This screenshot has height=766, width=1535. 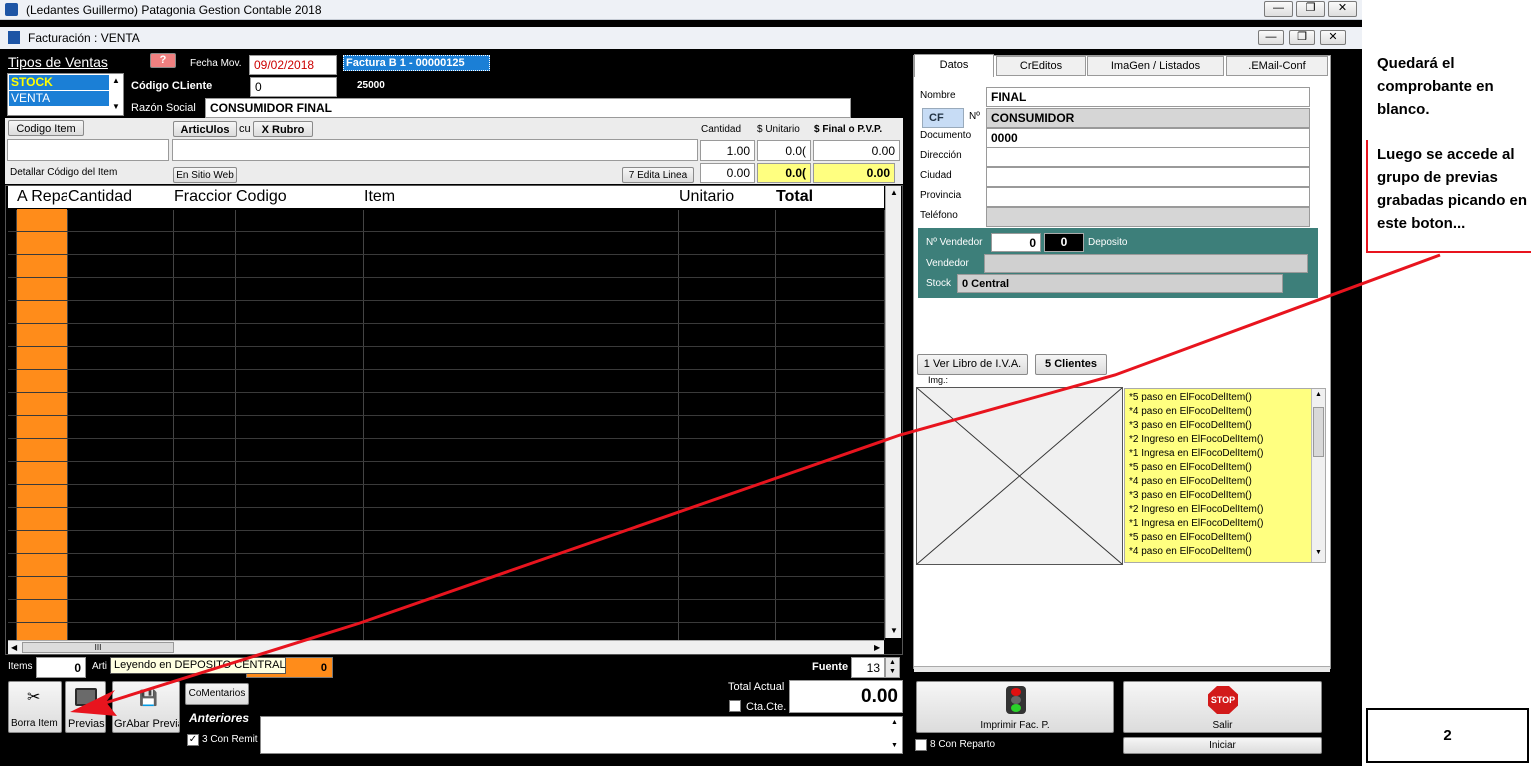 What do you see at coordinates (163, 60) in the screenshot?
I see `help-button: ?` at bounding box center [163, 60].